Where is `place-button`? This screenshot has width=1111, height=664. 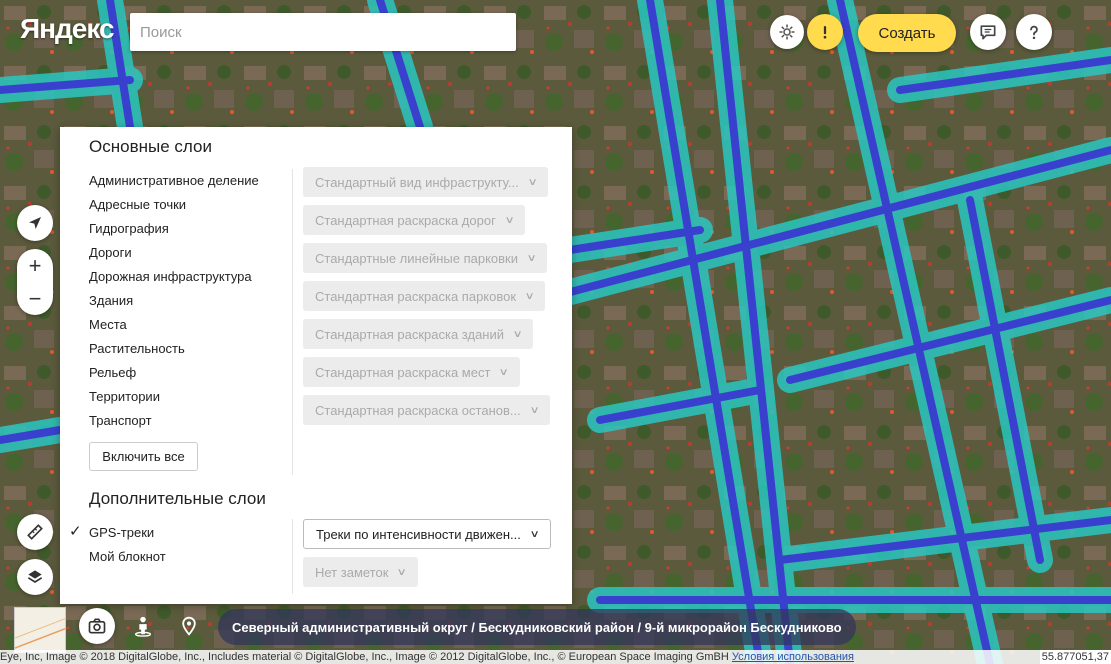 place-button is located at coordinates (189, 626).